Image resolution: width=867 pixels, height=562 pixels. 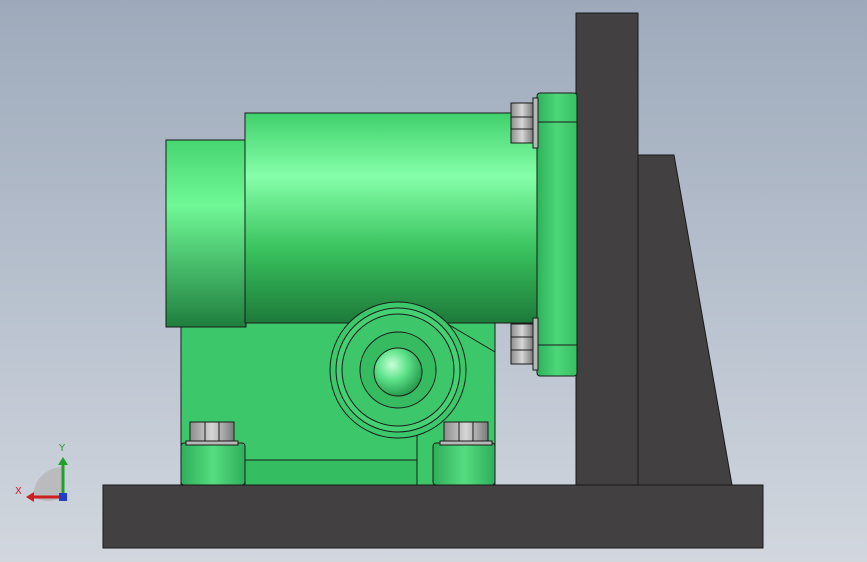 What do you see at coordinates (391, 218) in the screenshot?
I see `main-cylinder` at bounding box center [391, 218].